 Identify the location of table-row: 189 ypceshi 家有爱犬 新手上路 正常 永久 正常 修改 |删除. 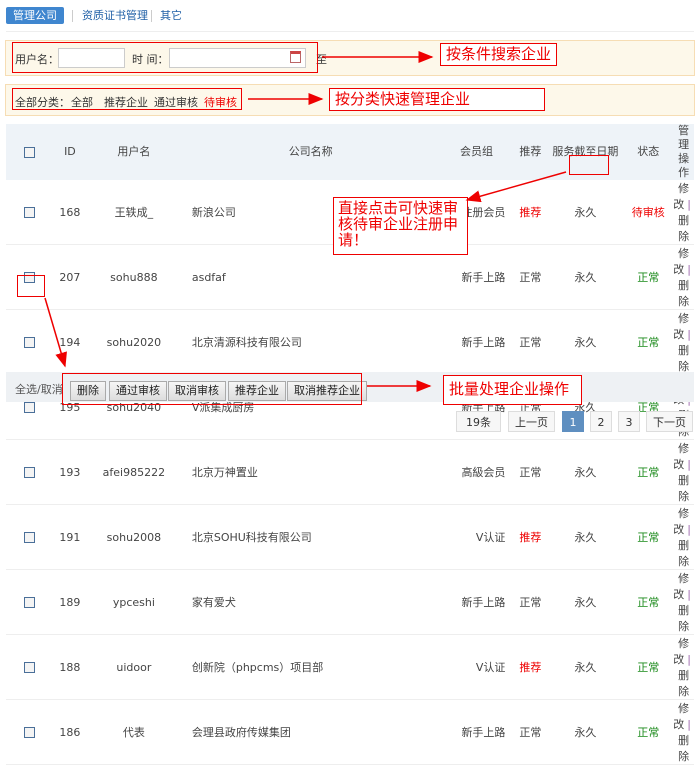
(350, 602).